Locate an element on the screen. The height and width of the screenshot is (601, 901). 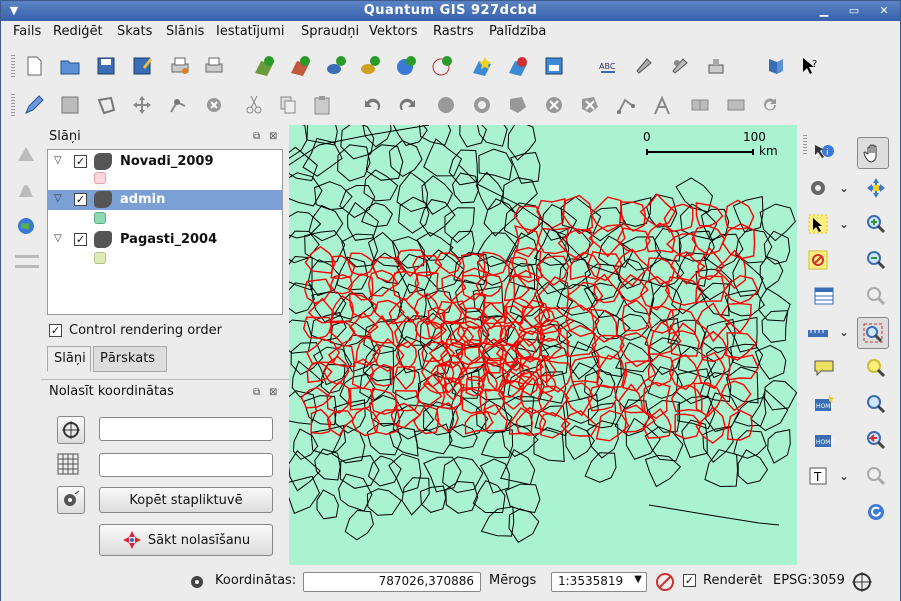
menu-file: Fails is located at coordinates (27, 31).